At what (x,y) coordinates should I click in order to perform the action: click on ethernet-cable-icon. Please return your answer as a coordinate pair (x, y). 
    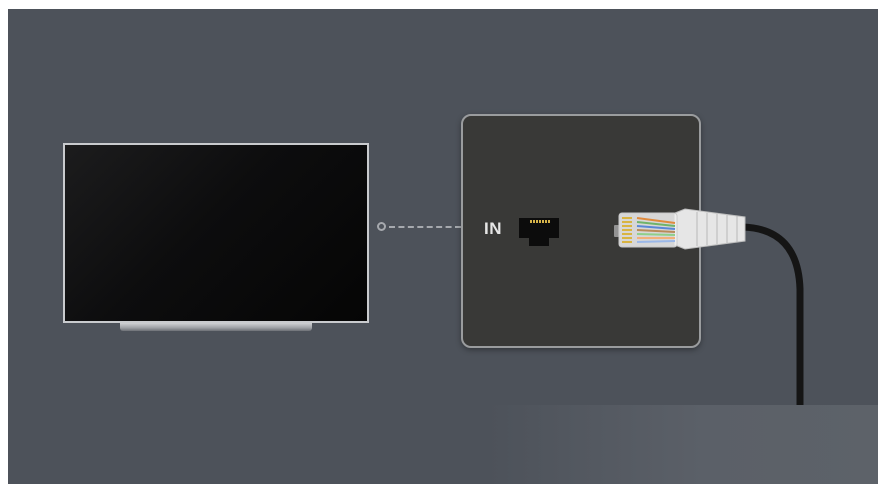
    Looking at the image, I should click on (709, 306).